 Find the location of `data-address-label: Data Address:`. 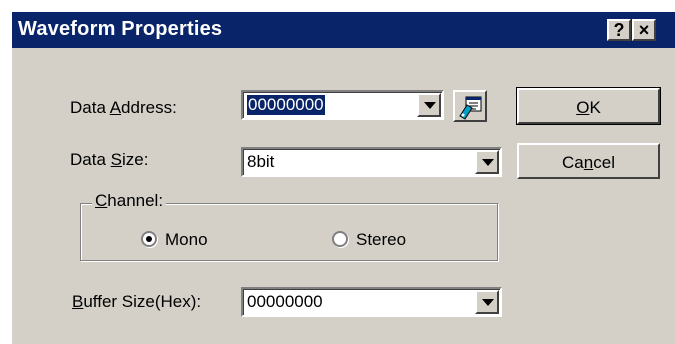

data-address-label: Data Address: is located at coordinates (123, 107).